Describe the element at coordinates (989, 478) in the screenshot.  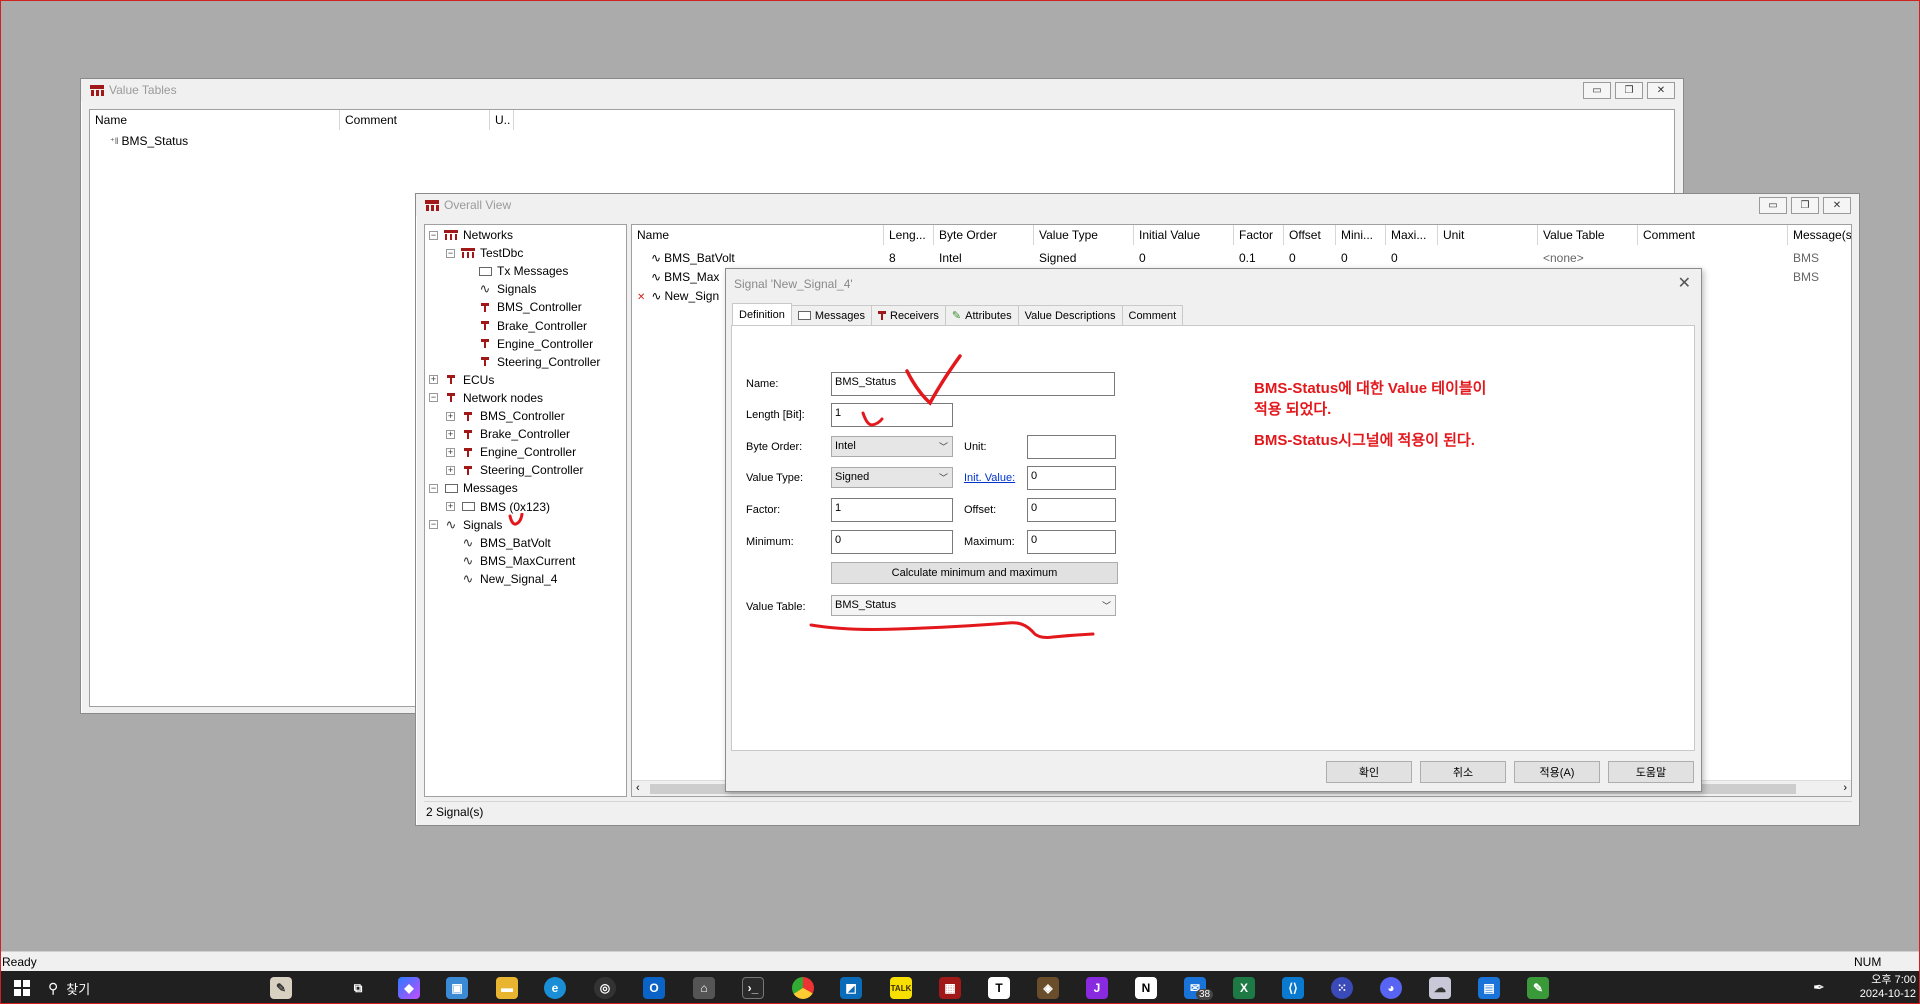
I see `init-value-link: Init. Value:` at that location.